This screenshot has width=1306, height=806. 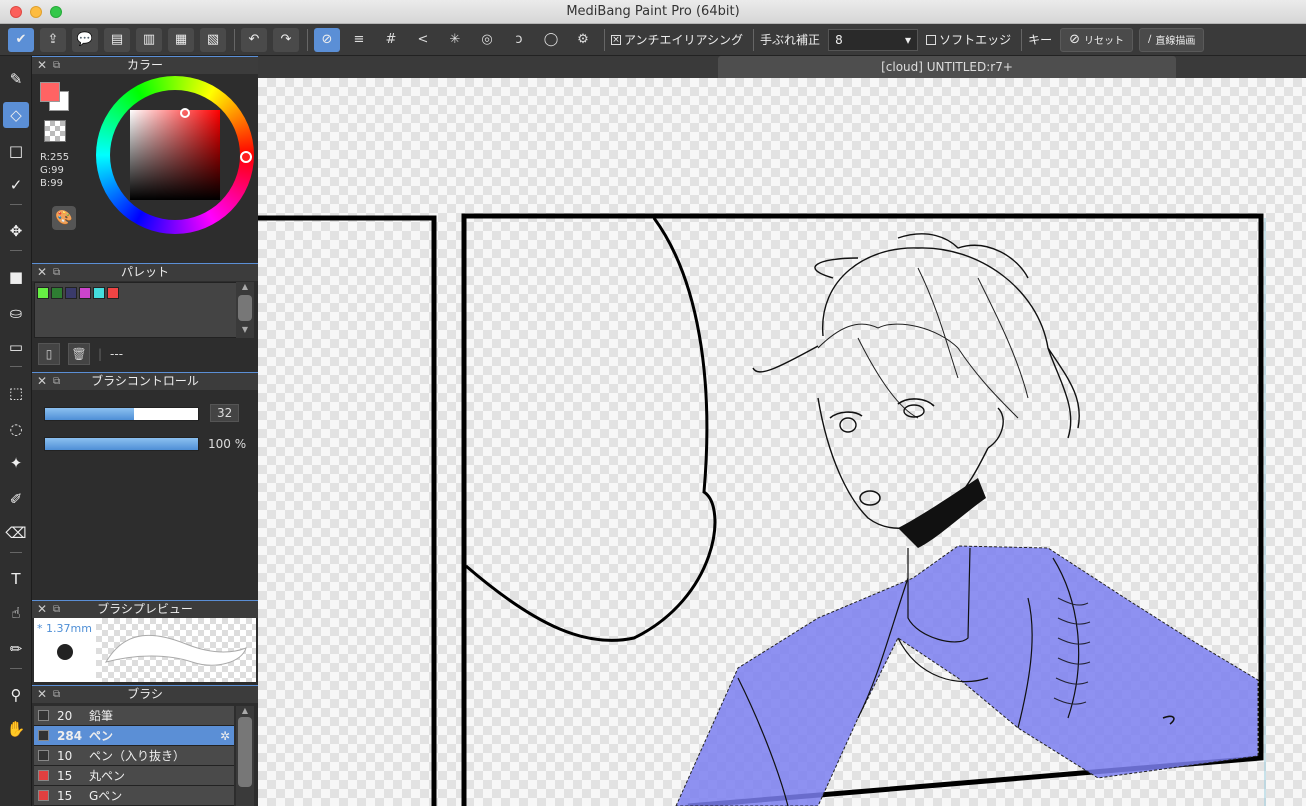 I want to click on shape-fill-icon: ■, so click(x=16, y=277).